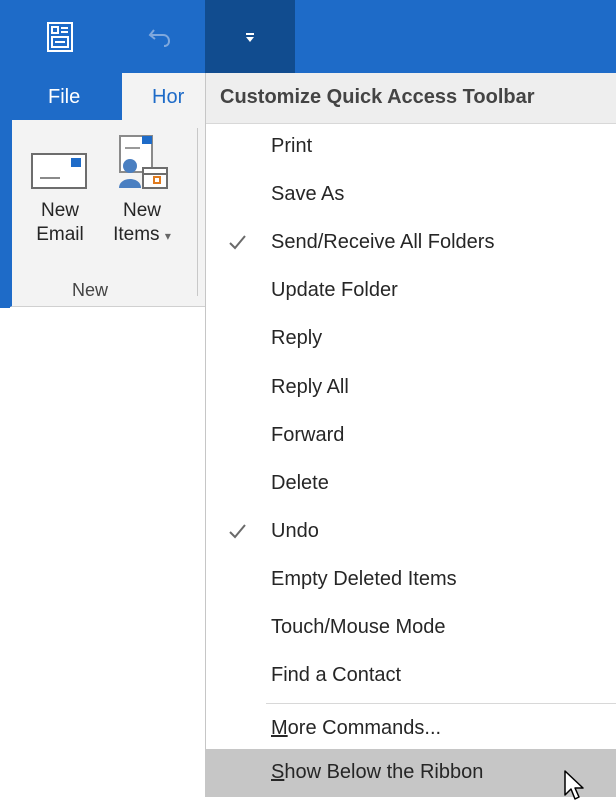 The image size is (616, 801). I want to click on menu-item-label: Empty Deleted Items, so click(364, 579).